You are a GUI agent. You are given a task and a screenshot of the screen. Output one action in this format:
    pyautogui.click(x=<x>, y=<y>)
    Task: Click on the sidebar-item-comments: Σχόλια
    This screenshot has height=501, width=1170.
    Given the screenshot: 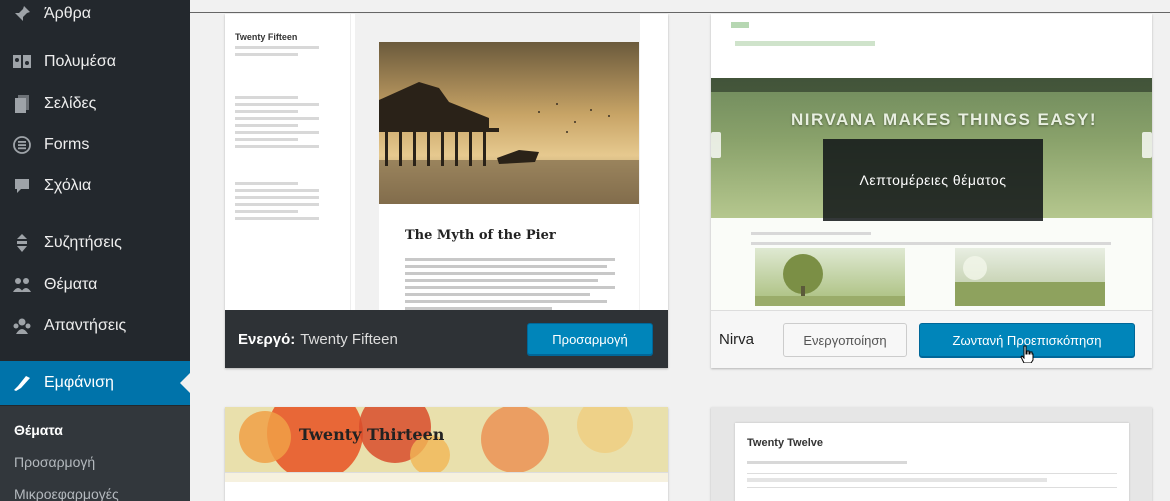 What is the action you would take?
    pyautogui.click(x=95, y=186)
    